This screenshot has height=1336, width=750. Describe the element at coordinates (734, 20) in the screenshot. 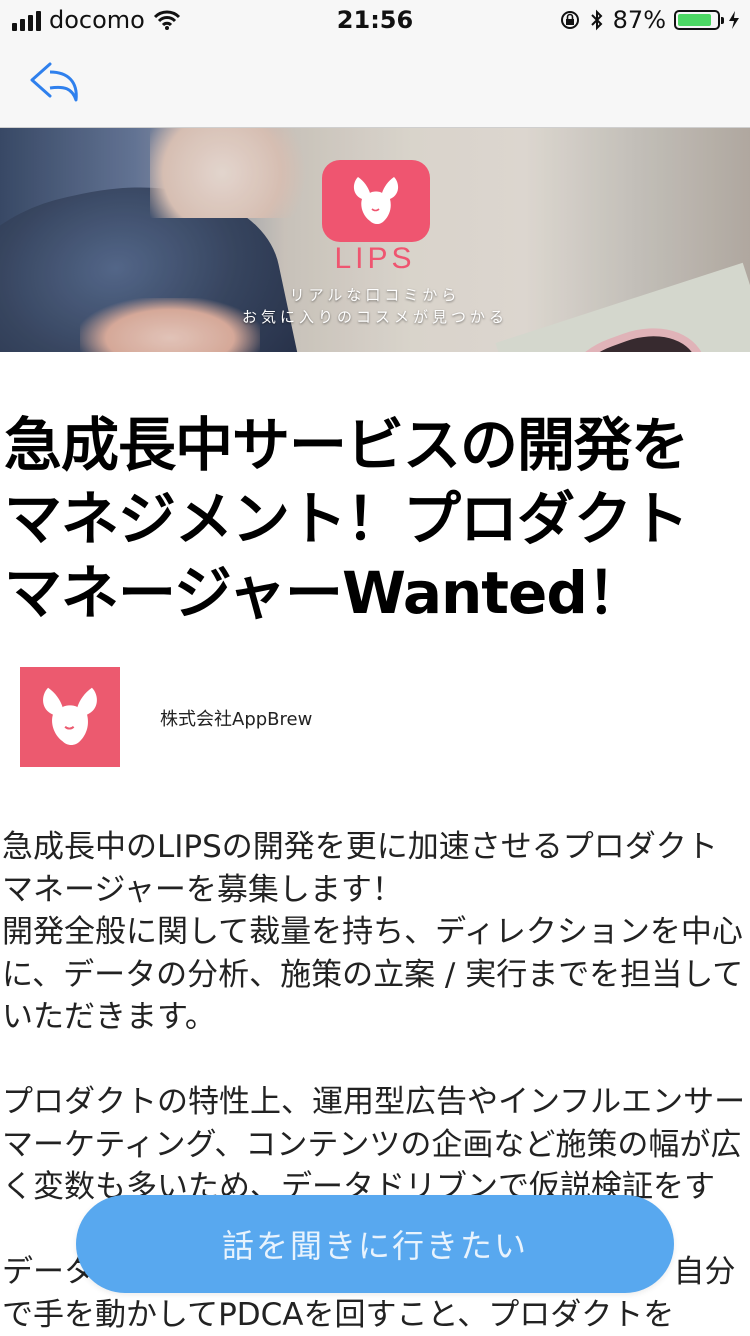

I see `charging-icon` at that location.